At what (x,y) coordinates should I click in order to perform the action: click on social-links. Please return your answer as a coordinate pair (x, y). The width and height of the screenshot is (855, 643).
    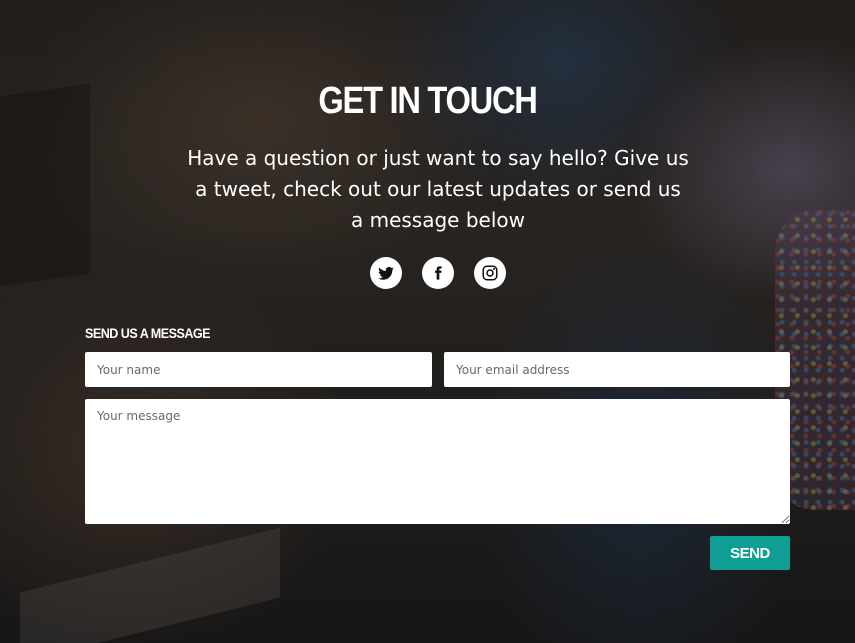
    Looking at the image, I should click on (438, 273).